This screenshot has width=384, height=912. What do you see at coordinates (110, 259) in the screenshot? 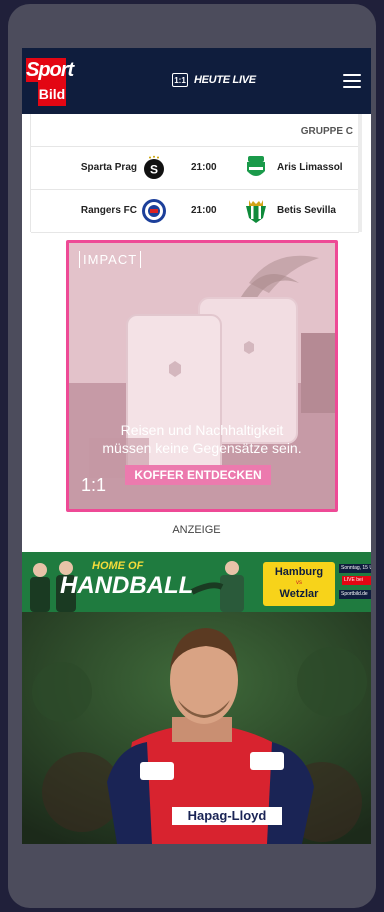
I see `impact-brand-logo: IMPACT` at bounding box center [110, 259].